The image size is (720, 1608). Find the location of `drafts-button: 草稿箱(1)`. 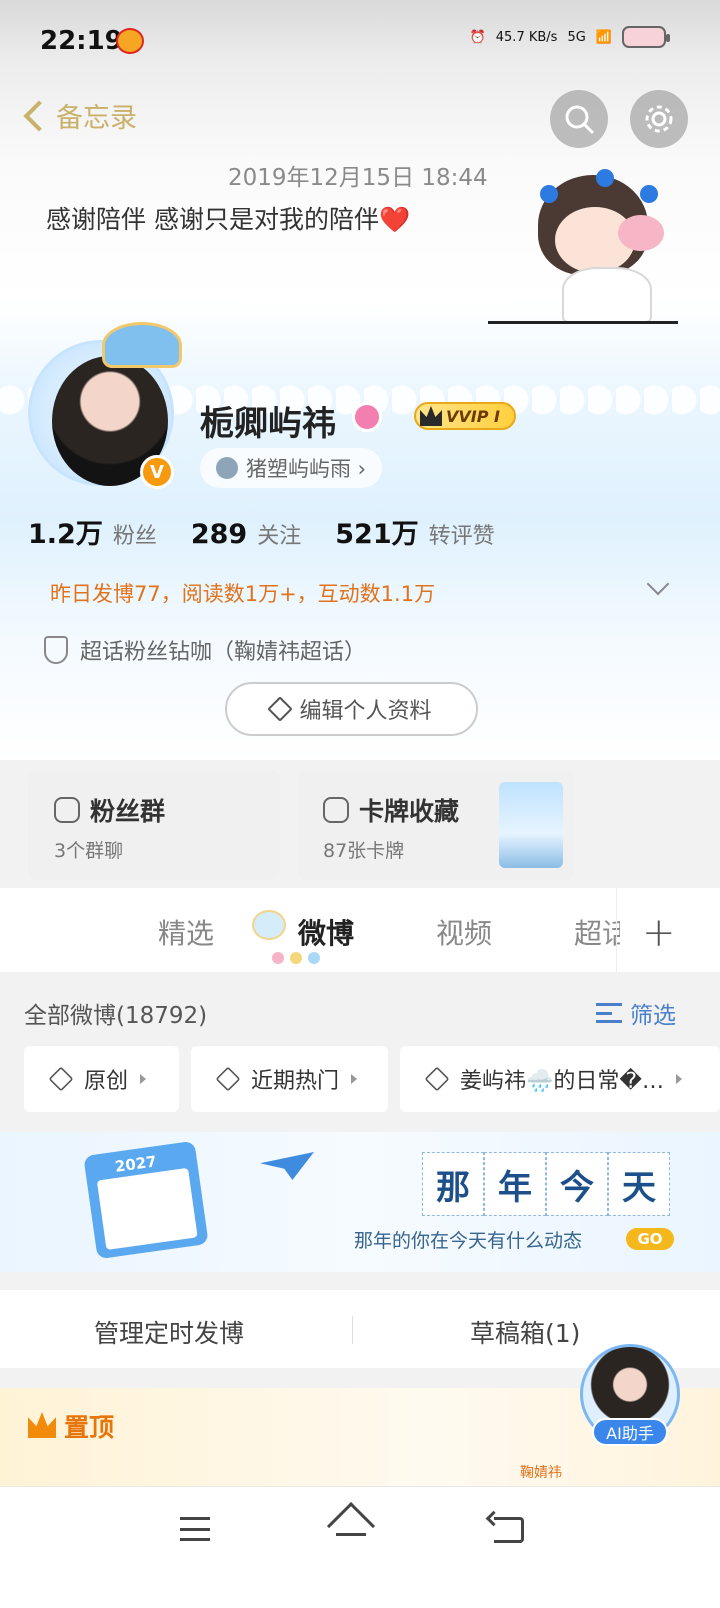

drafts-button: 草稿箱(1) is located at coordinates (525, 1332).